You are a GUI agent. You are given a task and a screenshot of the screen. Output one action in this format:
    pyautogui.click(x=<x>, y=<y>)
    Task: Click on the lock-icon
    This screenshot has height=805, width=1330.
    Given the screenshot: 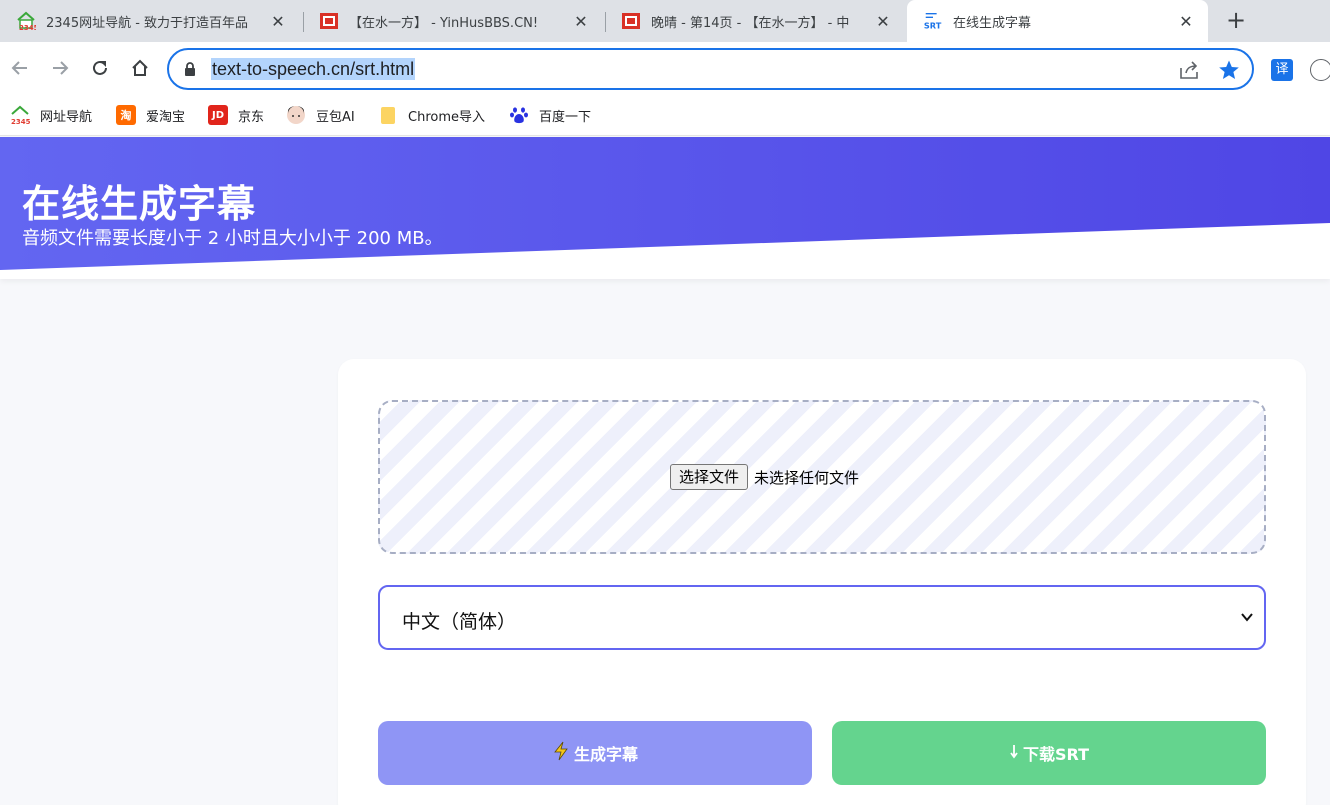 What is the action you would take?
    pyautogui.click(x=190, y=71)
    